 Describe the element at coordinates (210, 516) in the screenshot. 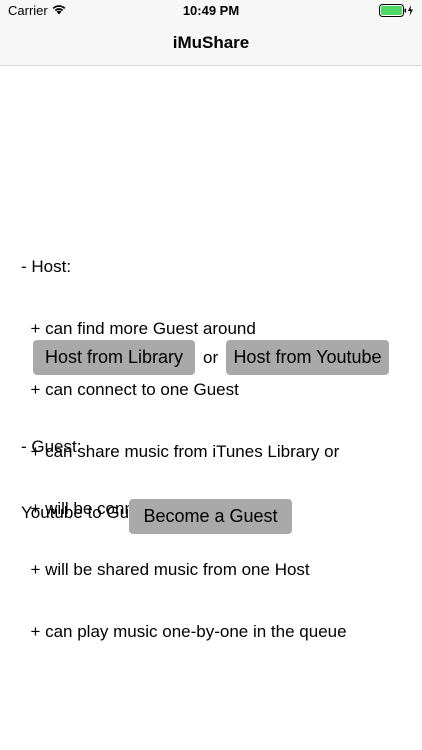

I see `become-guest-button: Become a Guest` at that location.